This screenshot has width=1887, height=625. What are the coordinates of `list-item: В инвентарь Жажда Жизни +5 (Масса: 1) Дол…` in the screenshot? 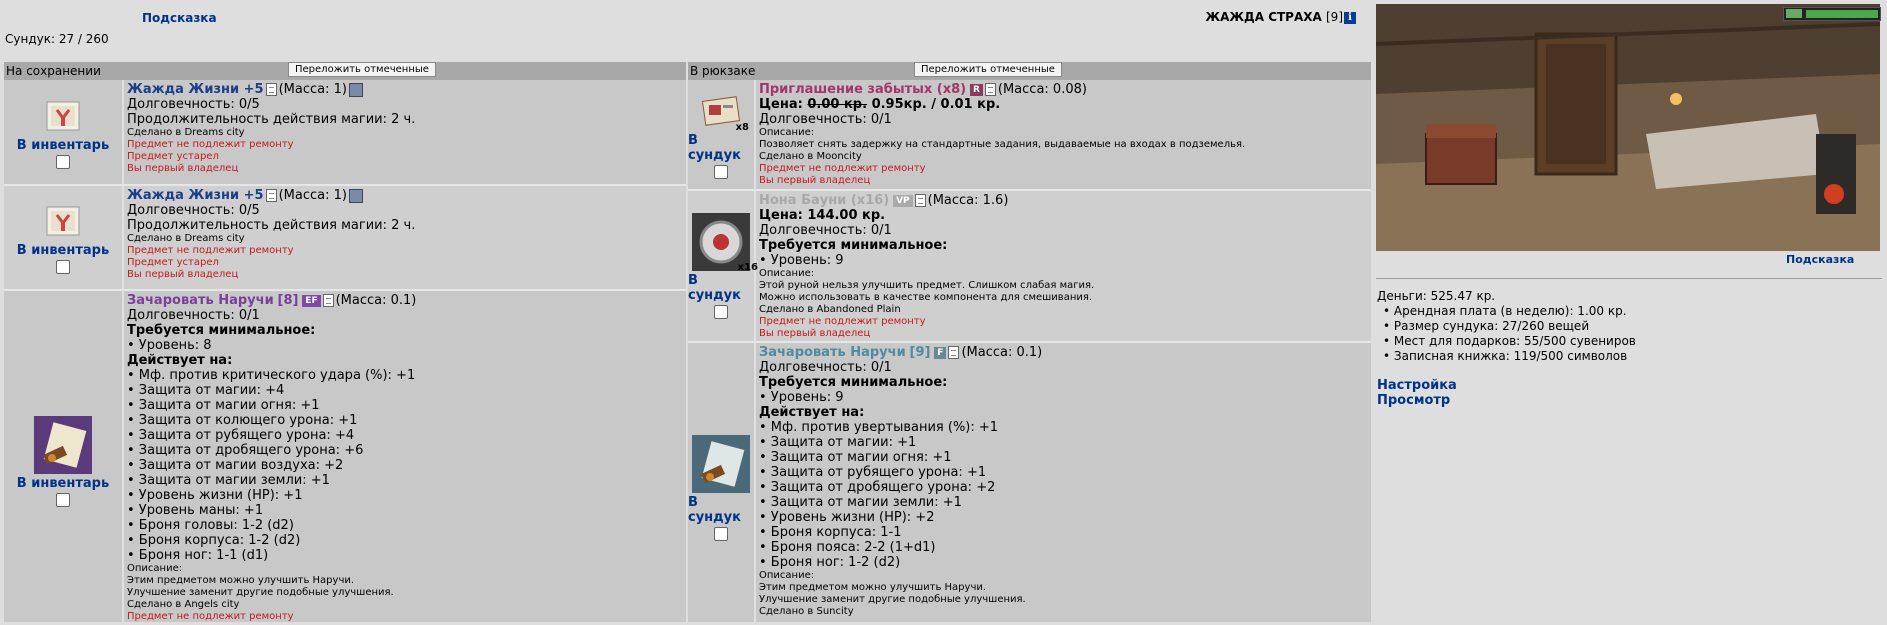 It's located at (345, 133).